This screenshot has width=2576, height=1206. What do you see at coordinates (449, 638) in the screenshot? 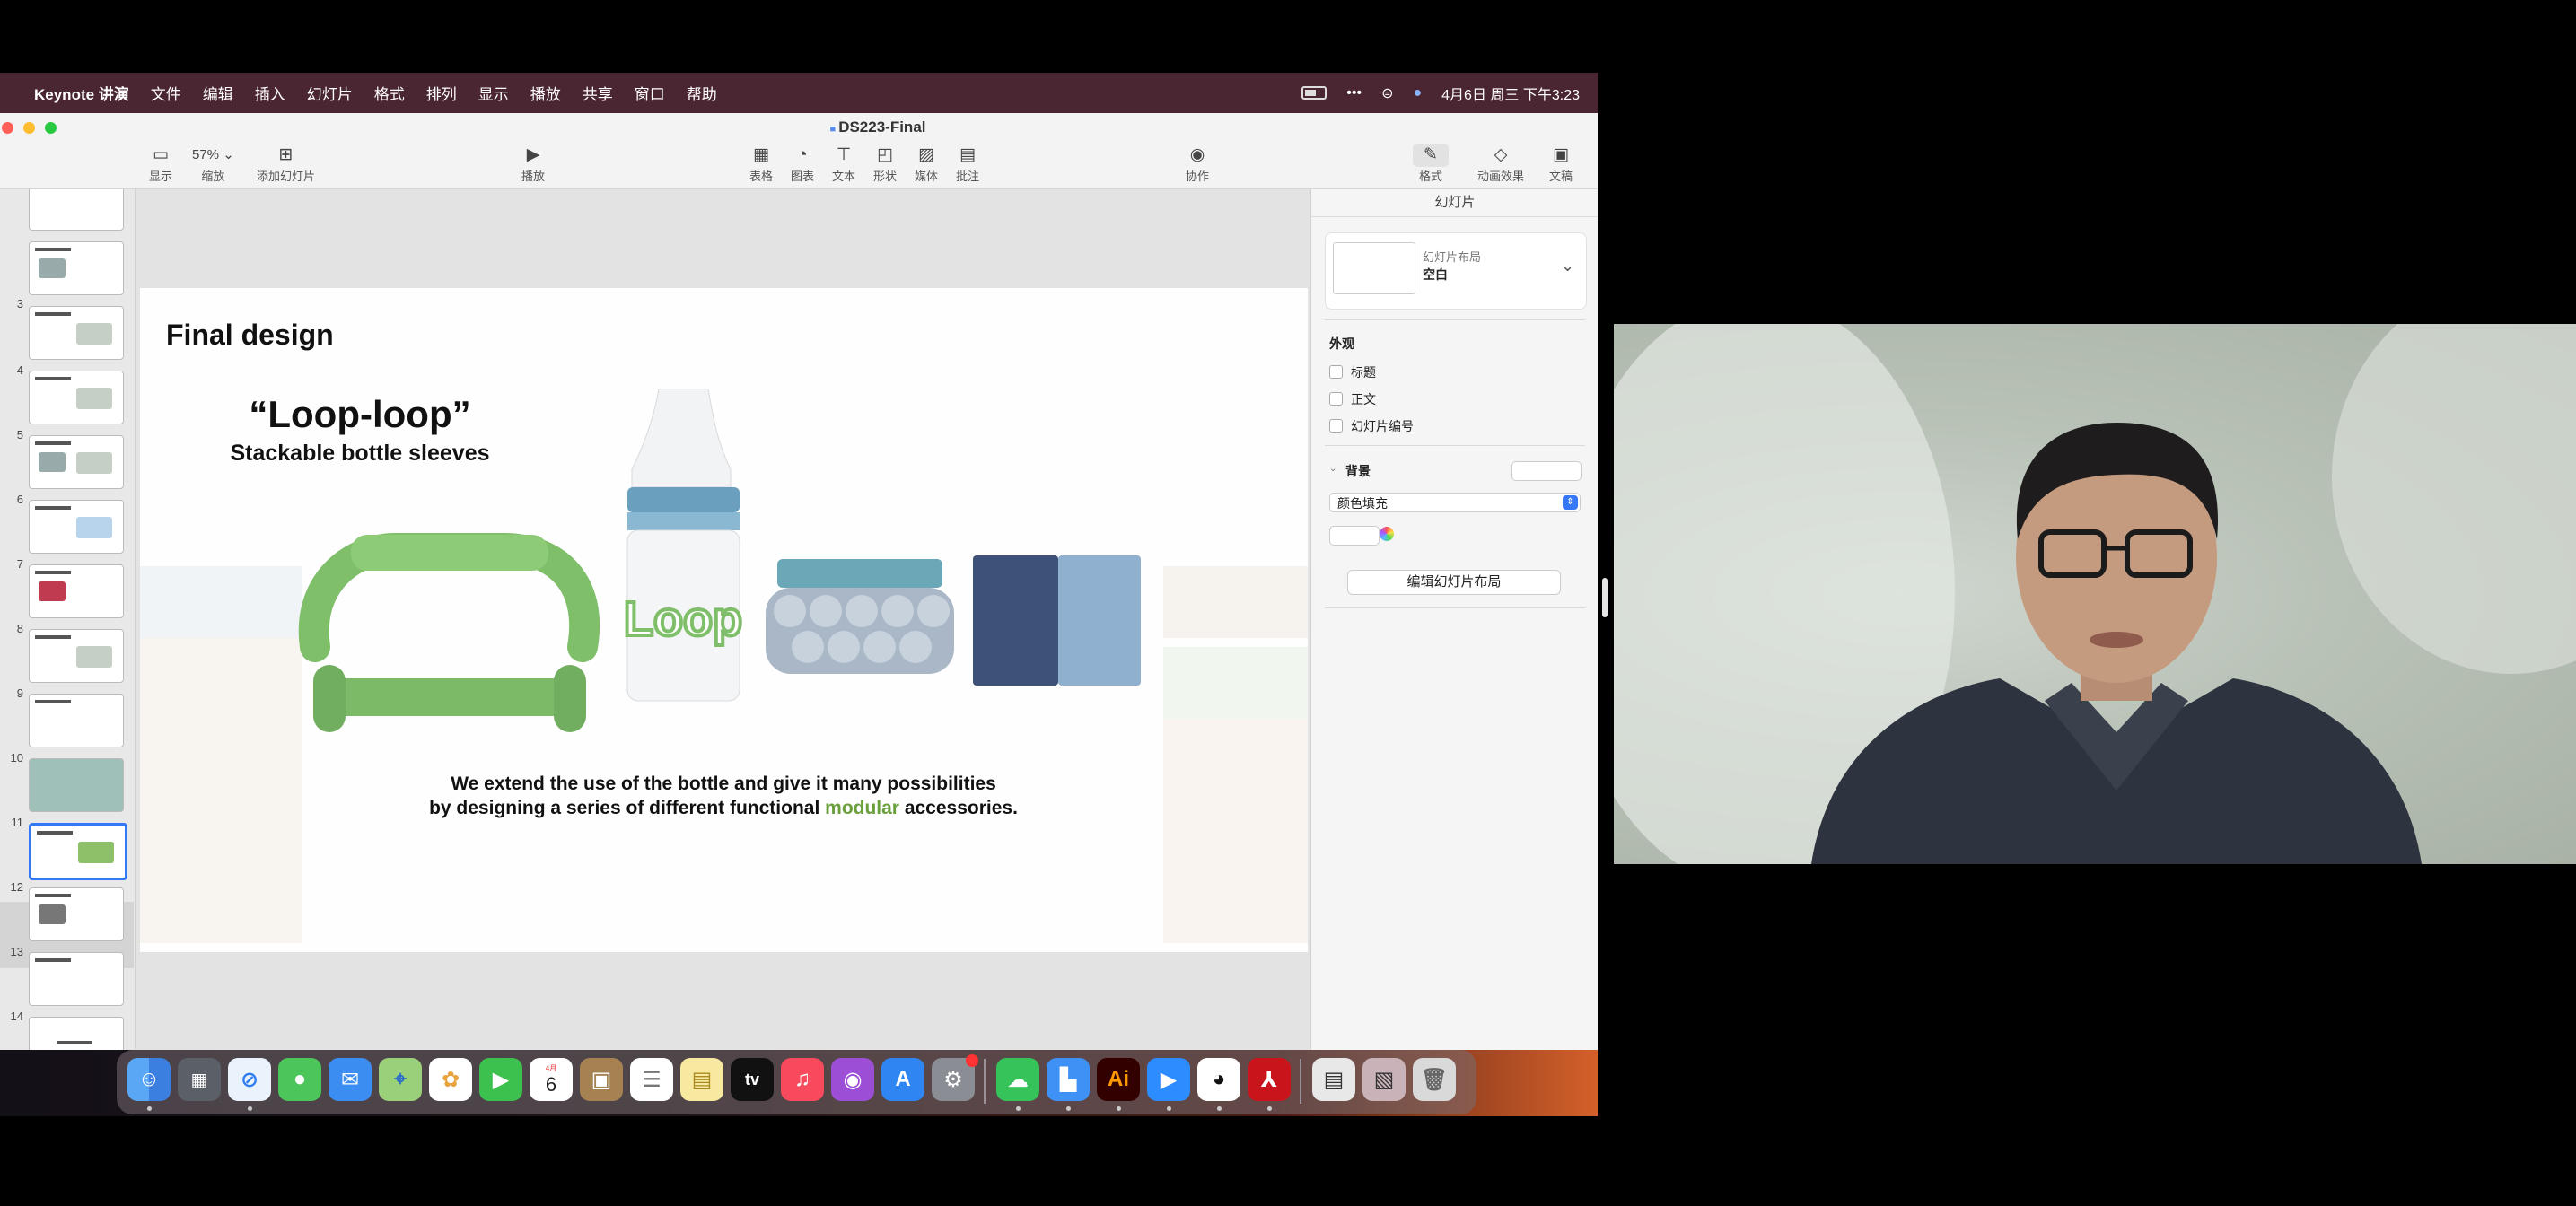
I see `handle-sleeve-image` at bounding box center [449, 638].